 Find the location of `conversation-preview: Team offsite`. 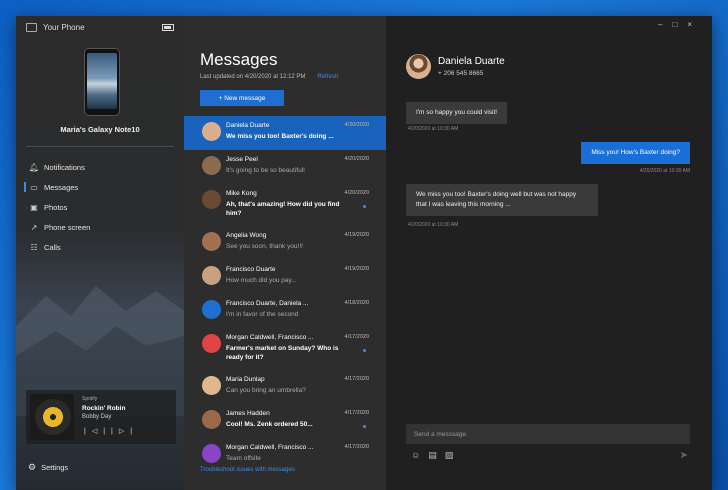

conversation-preview: Team offsite is located at coordinates (243, 458).